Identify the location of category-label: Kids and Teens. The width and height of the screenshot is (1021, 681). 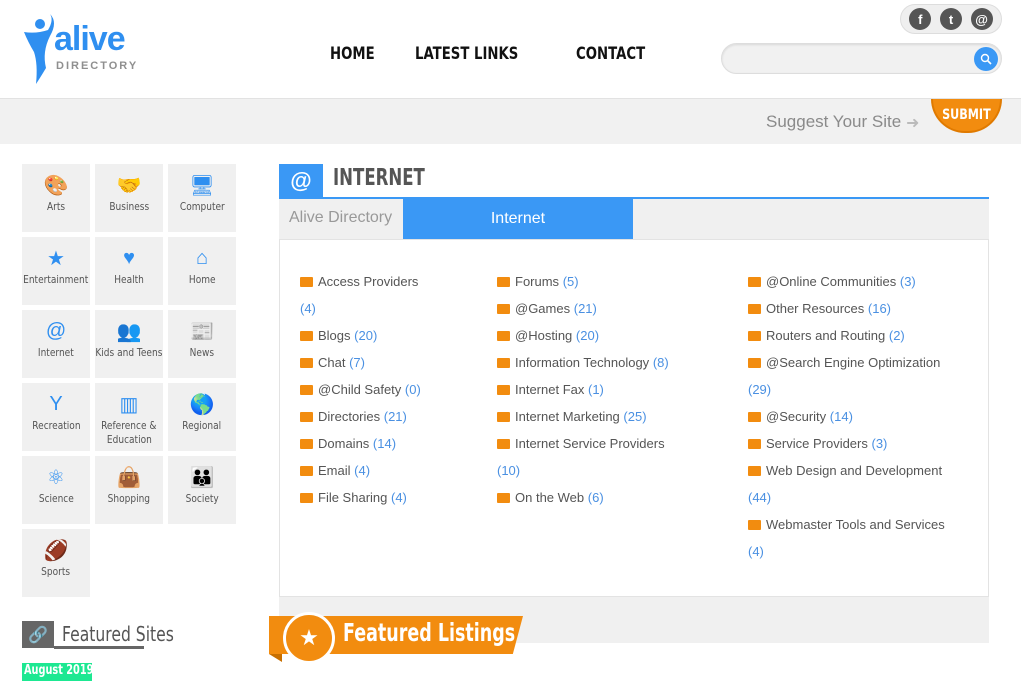
(129, 352).